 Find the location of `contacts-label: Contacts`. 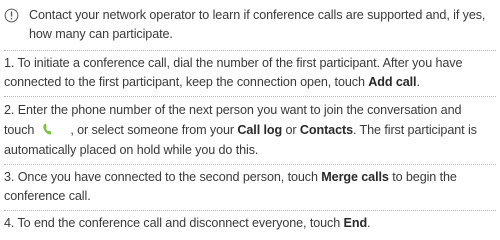

contacts-label: Contacts is located at coordinates (326, 130).